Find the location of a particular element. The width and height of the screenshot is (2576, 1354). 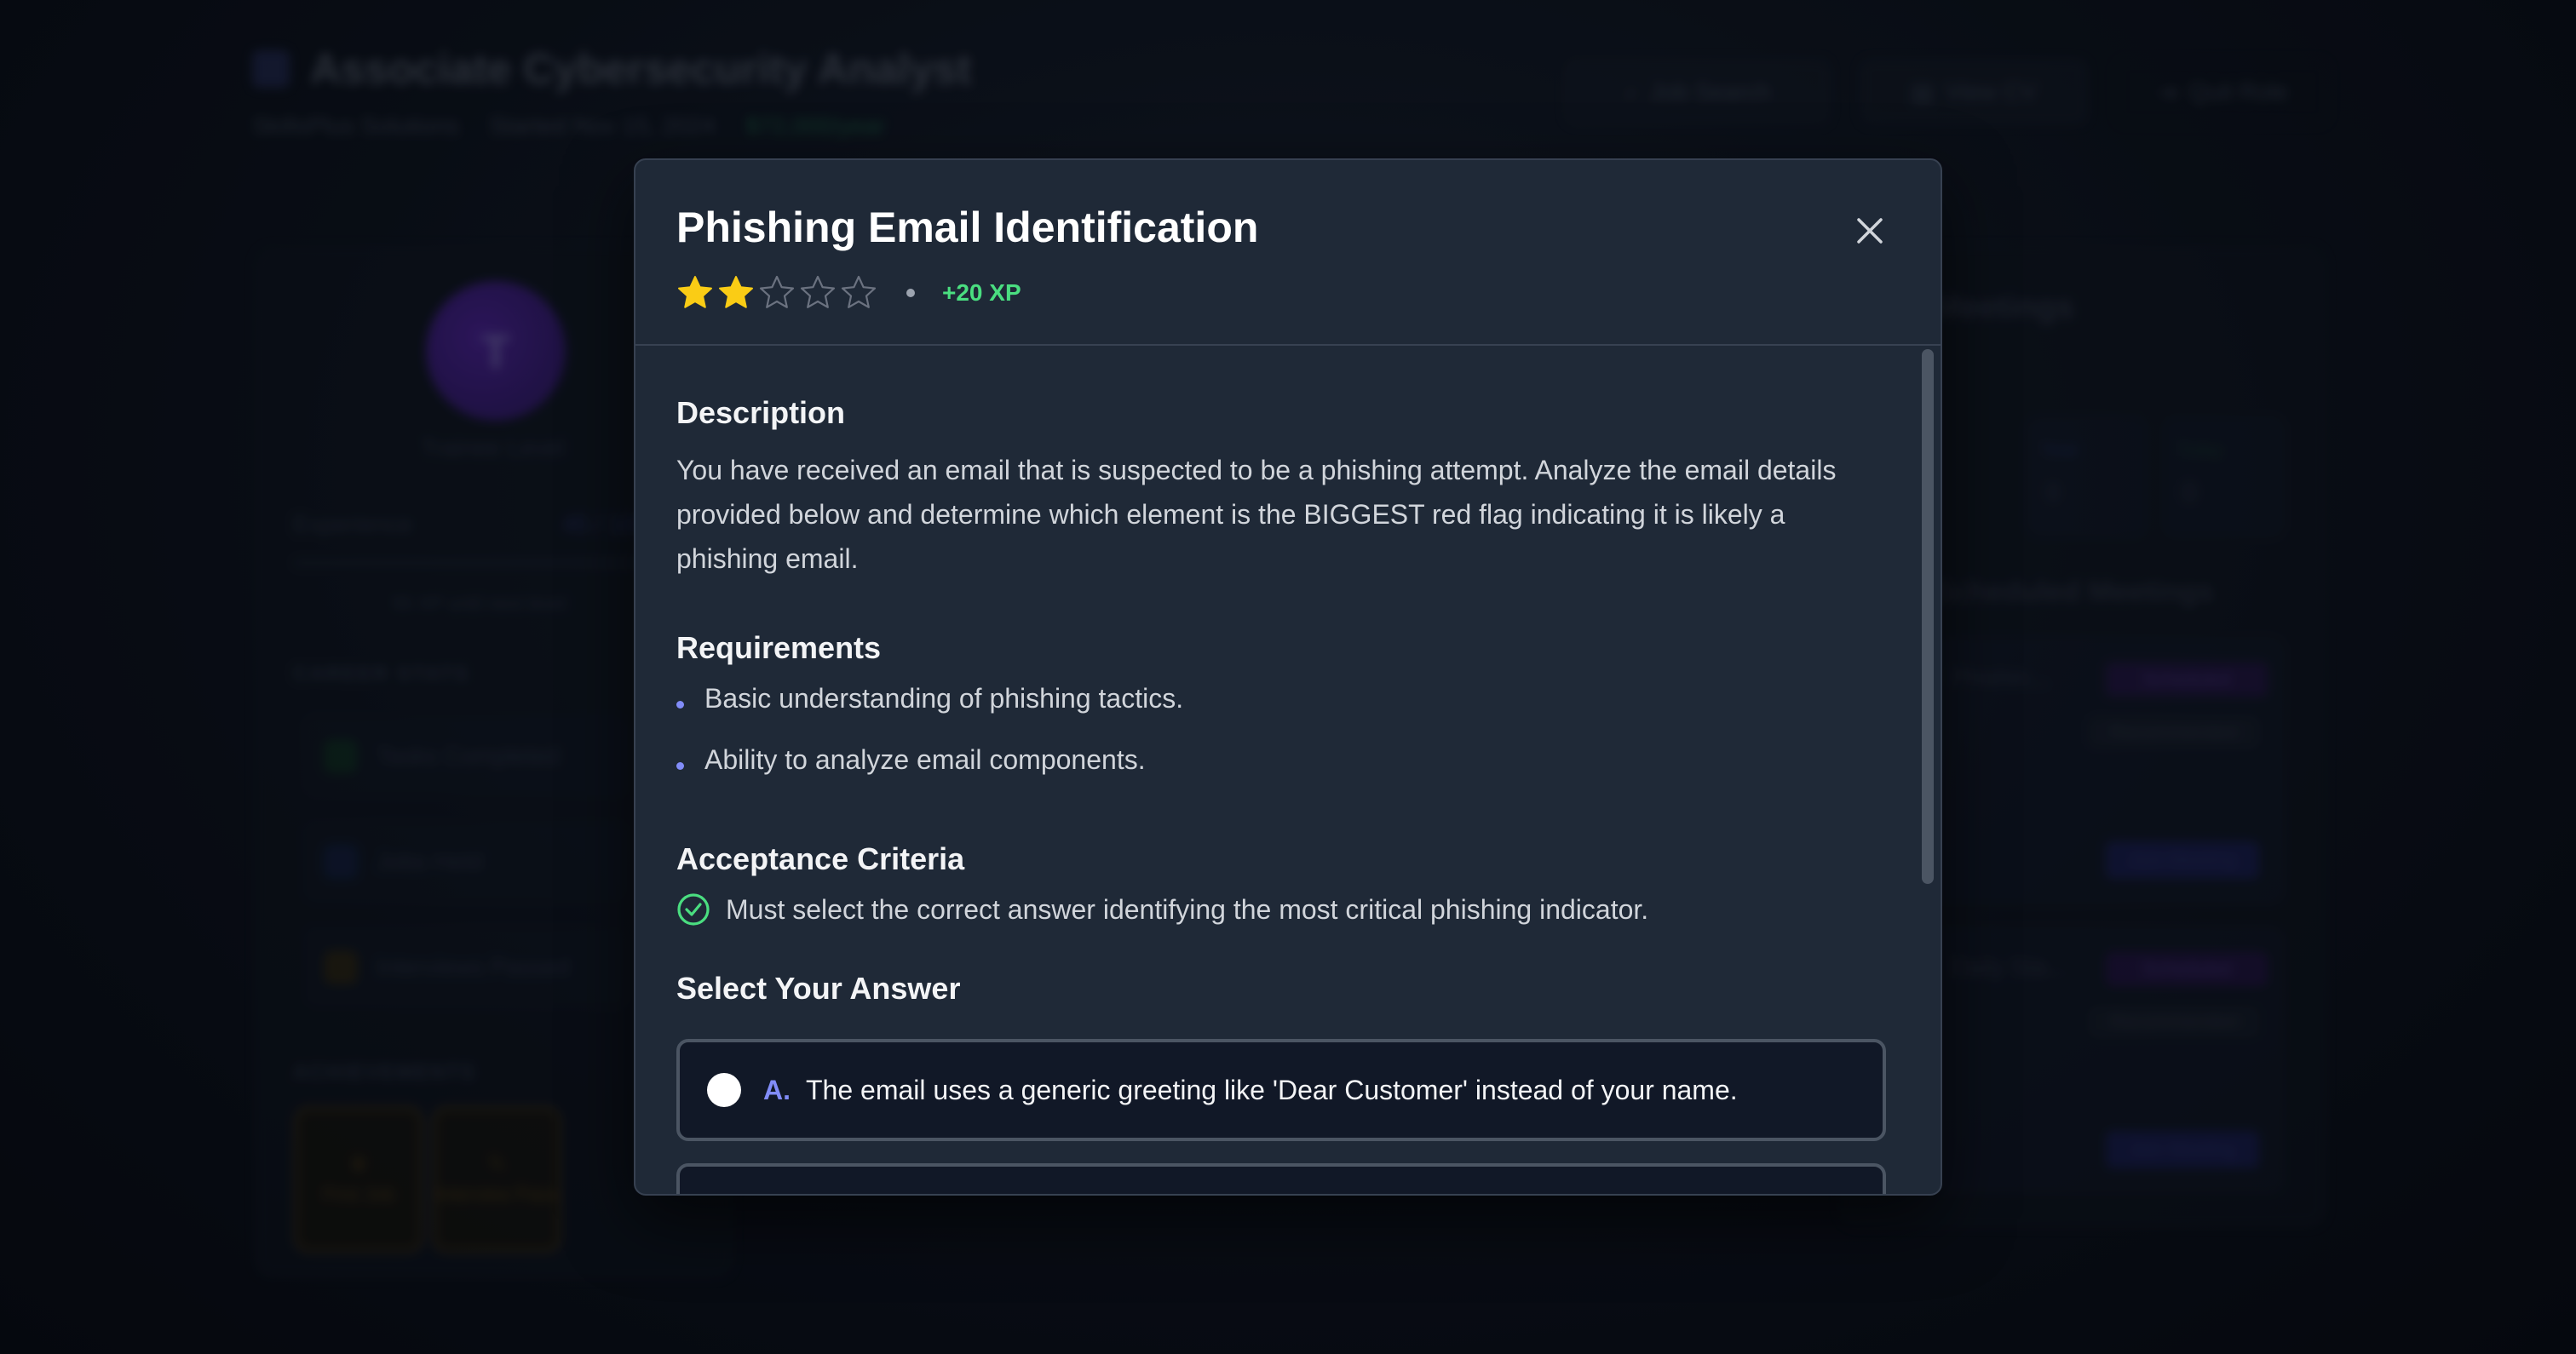

difficulty-rating: +20 XP is located at coordinates (849, 293).